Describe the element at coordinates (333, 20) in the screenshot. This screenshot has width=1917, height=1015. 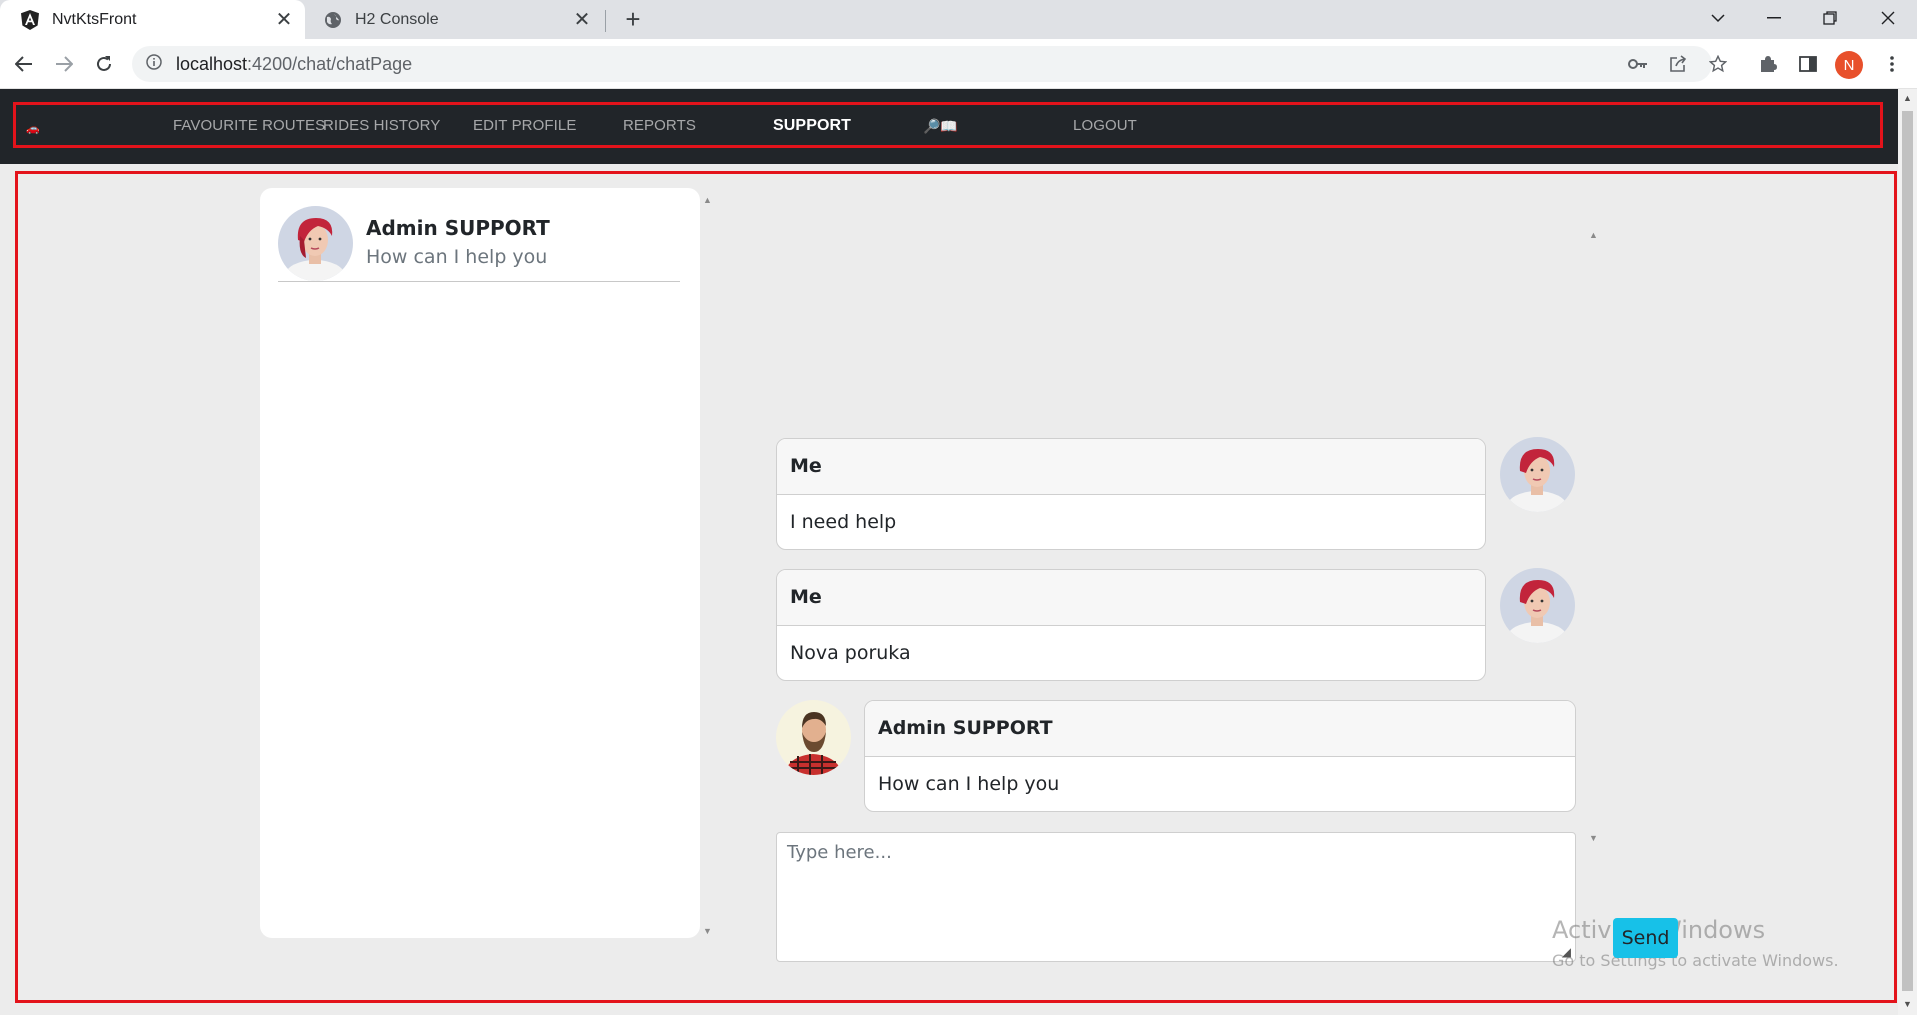
I see `globe-icon` at that location.